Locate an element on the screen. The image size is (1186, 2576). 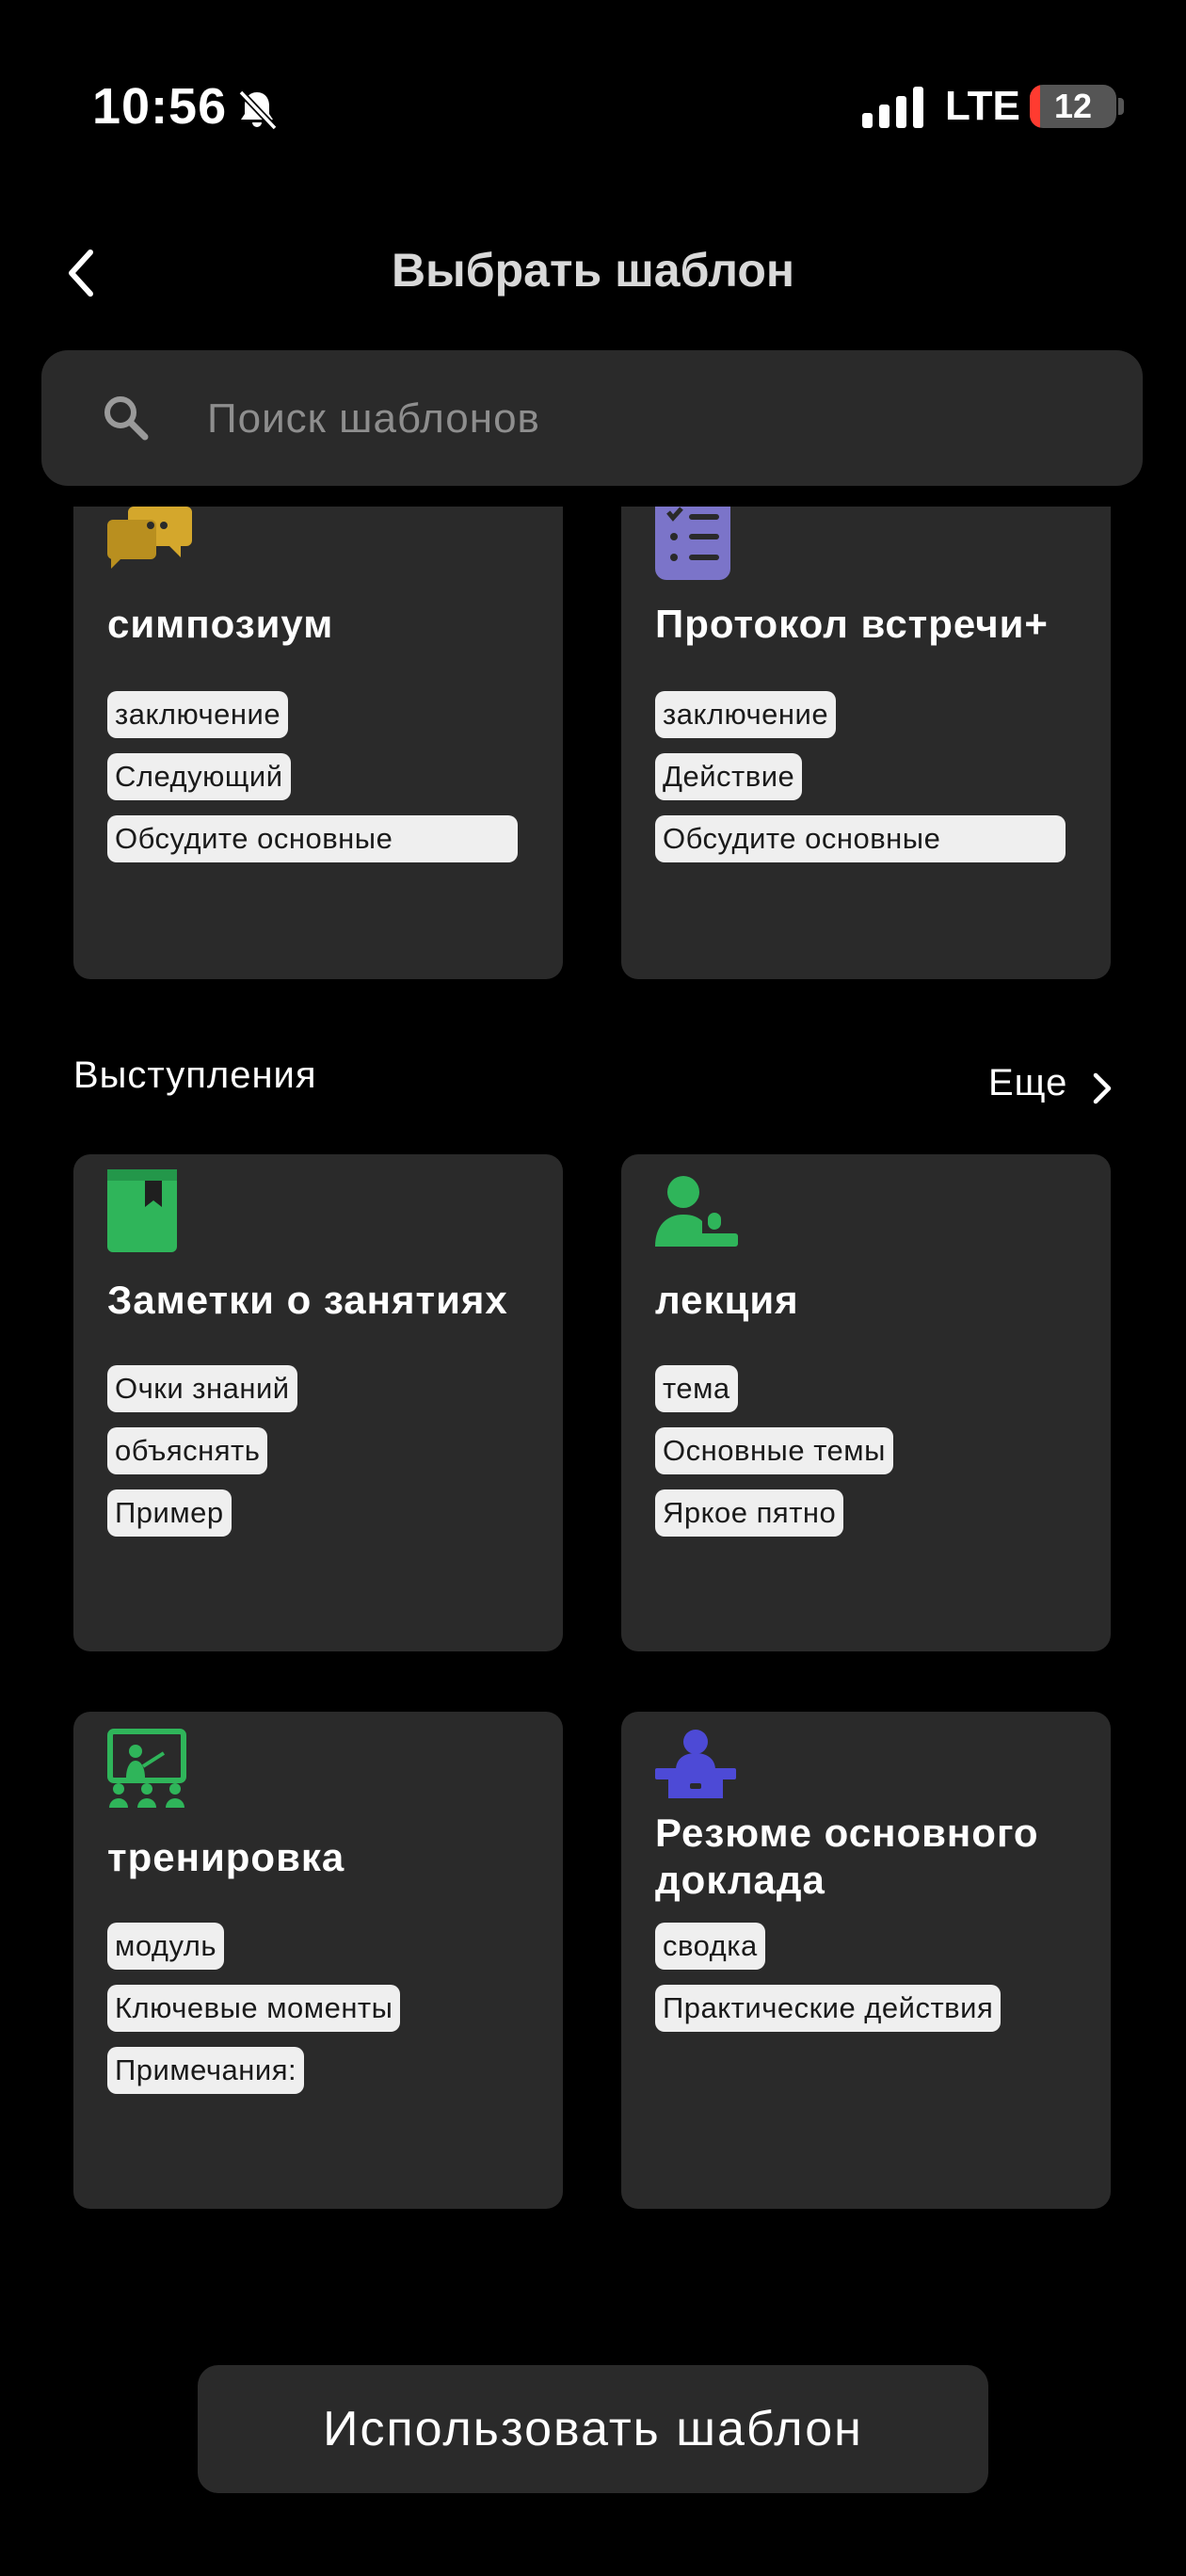
tag: Очки знаний is located at coordinates (202, 1388).